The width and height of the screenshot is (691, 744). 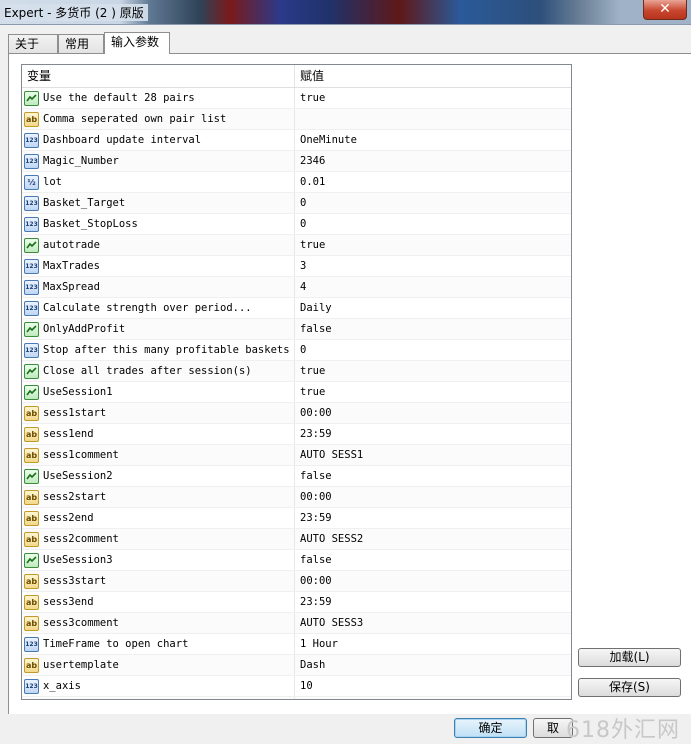 I want to click on variable-cell: Close all trades after session(s), so click(x=158, y=371).